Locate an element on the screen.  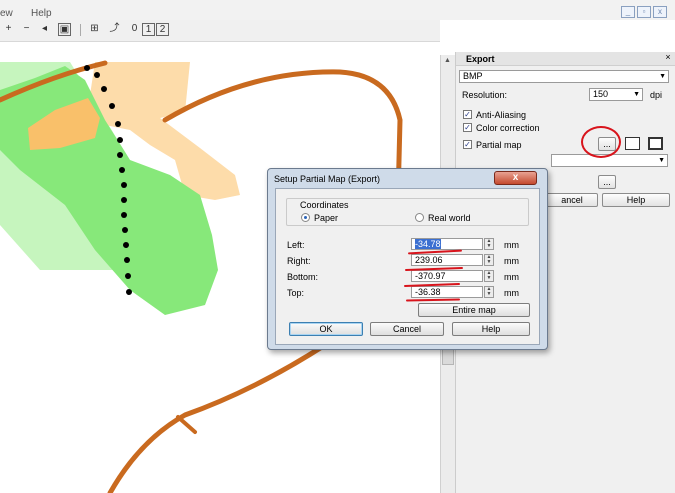
right-unit: mm is located at coordinates (511, 261).